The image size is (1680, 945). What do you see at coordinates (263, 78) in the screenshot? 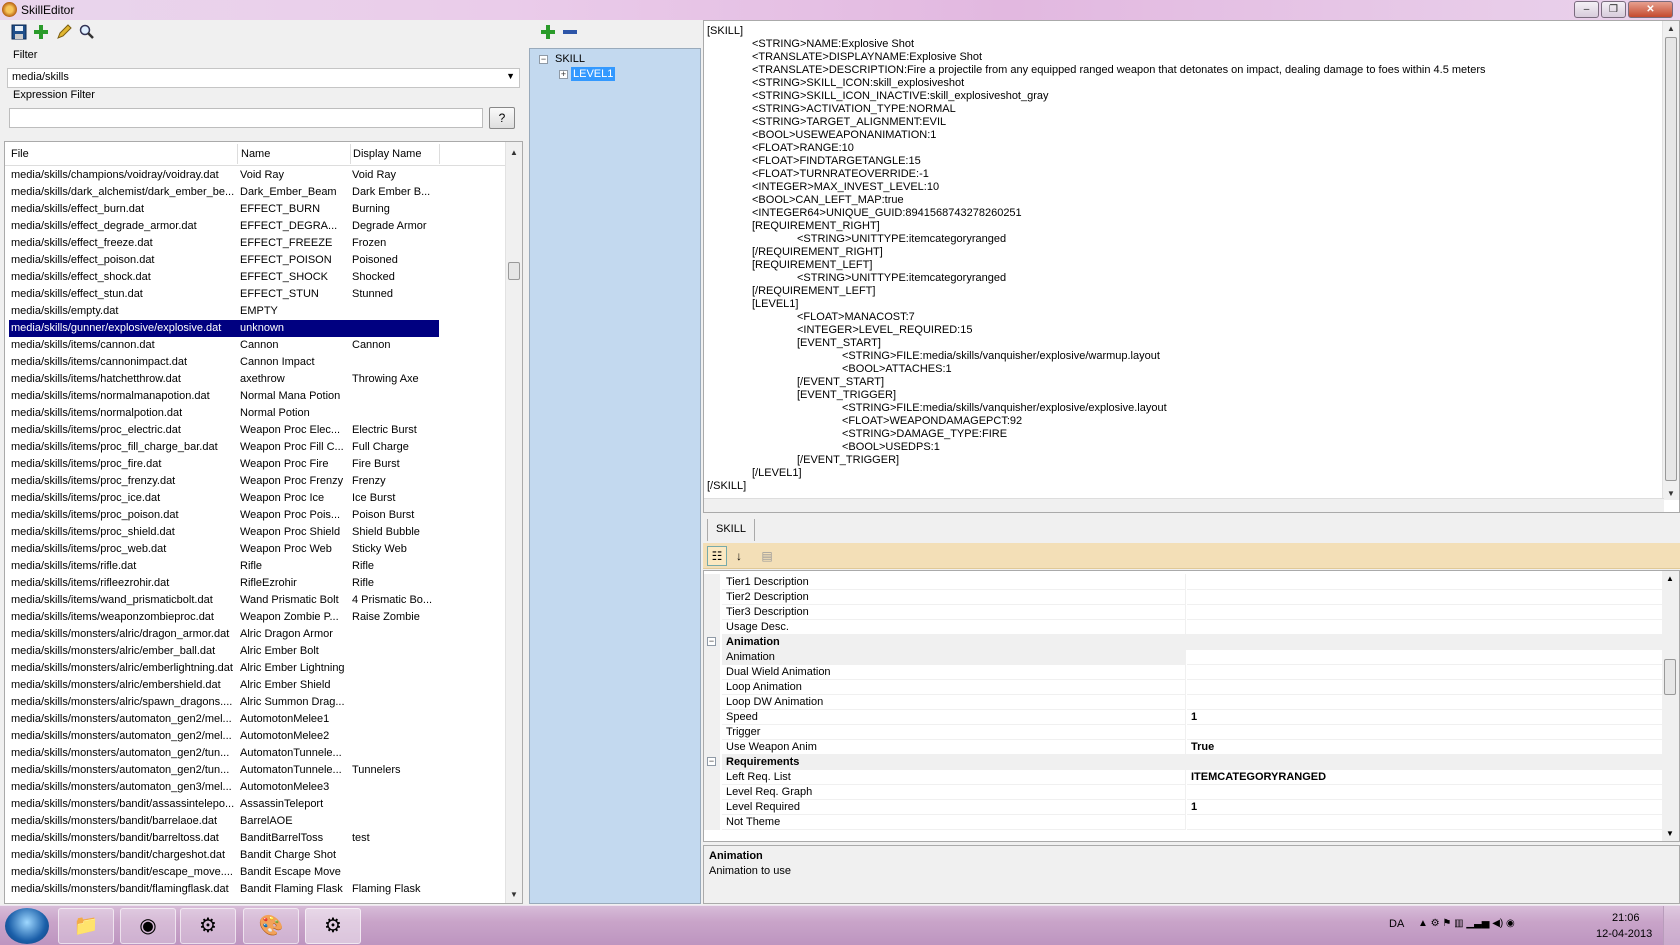
I see `filter-combo: media/skills ▼` at bounding box center [263, 78].